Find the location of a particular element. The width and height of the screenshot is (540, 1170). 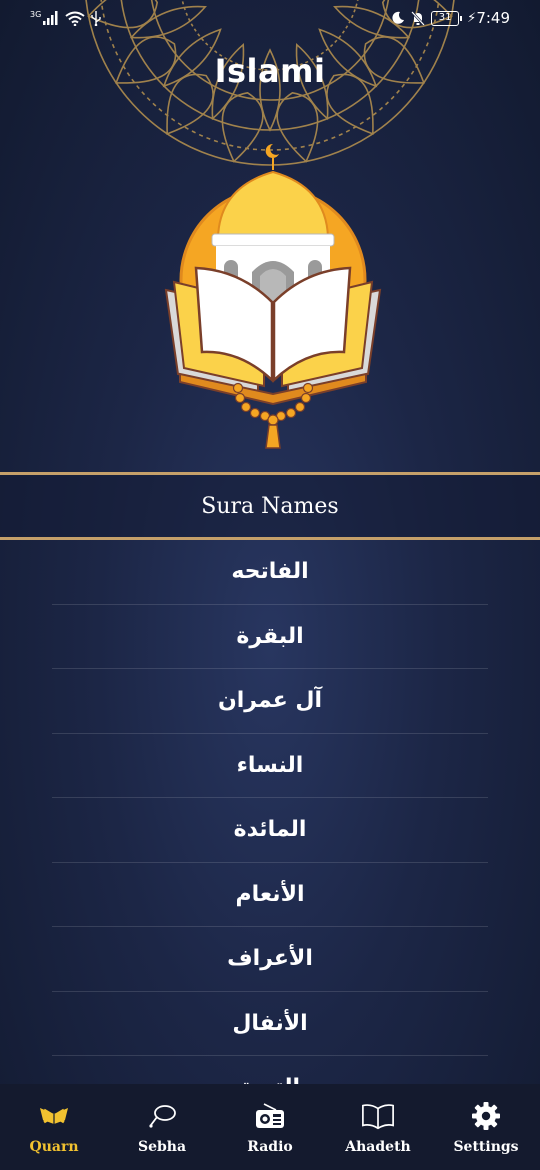

nav-item-sebha: Sebha is located at coordinates (162, 1127).